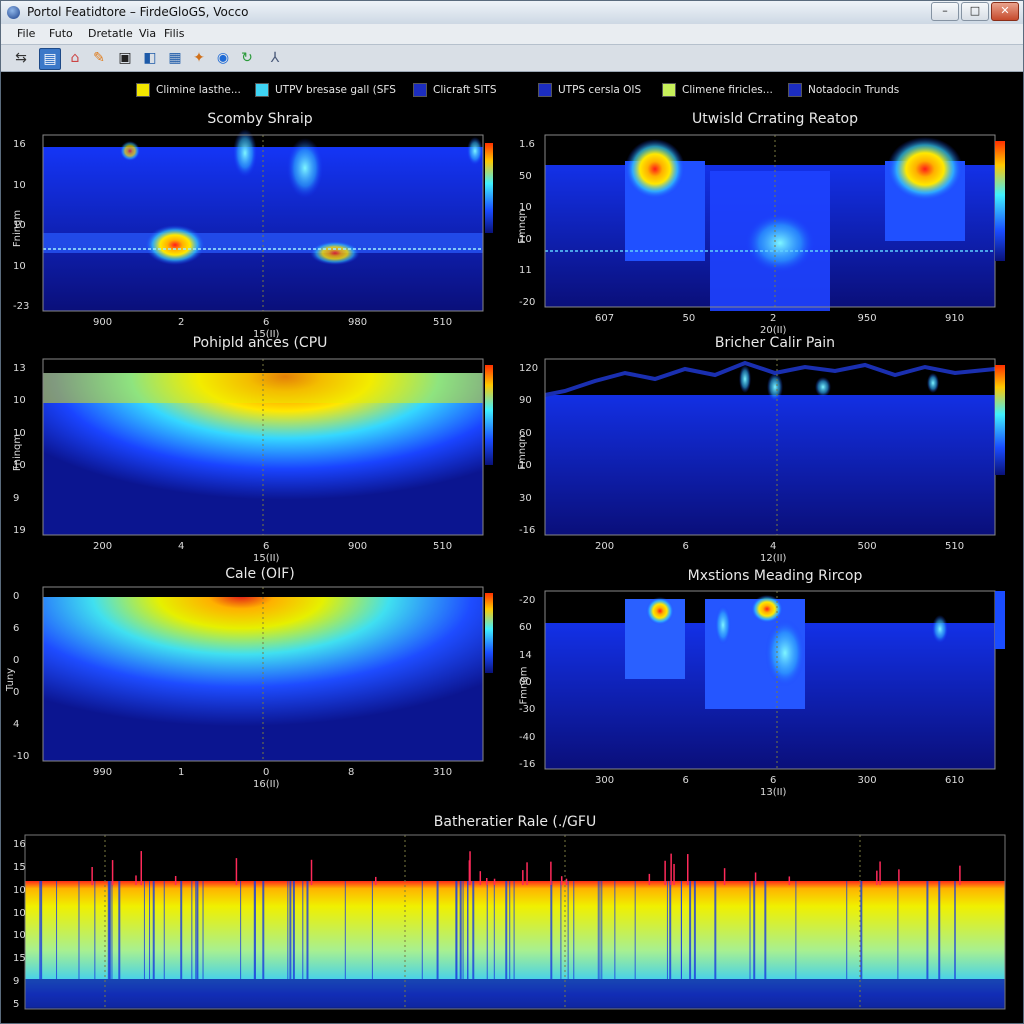  What do you see at coordinates (1005, 11) in the screenshot?
I see `close-button: ✕` at bounding box center [1005, 11].